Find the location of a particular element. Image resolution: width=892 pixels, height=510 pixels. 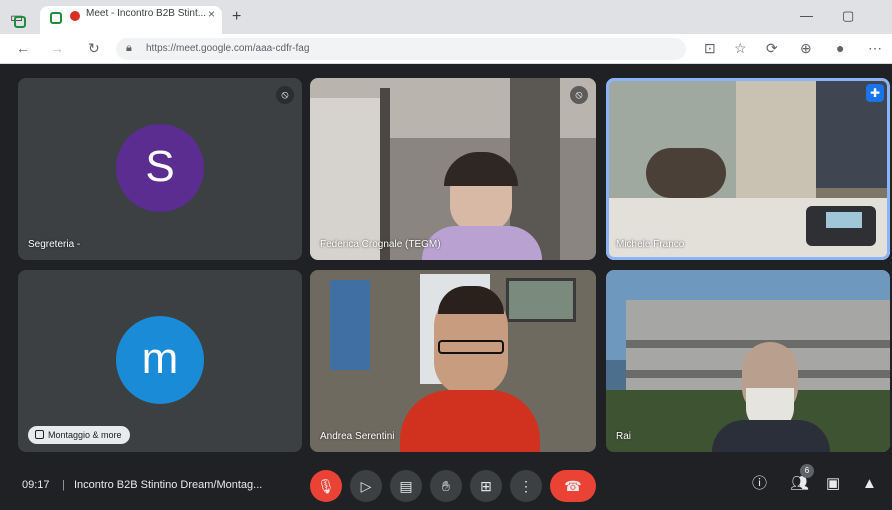

participant-tile: Andrea Serentini is located at coordinates (453, 361).